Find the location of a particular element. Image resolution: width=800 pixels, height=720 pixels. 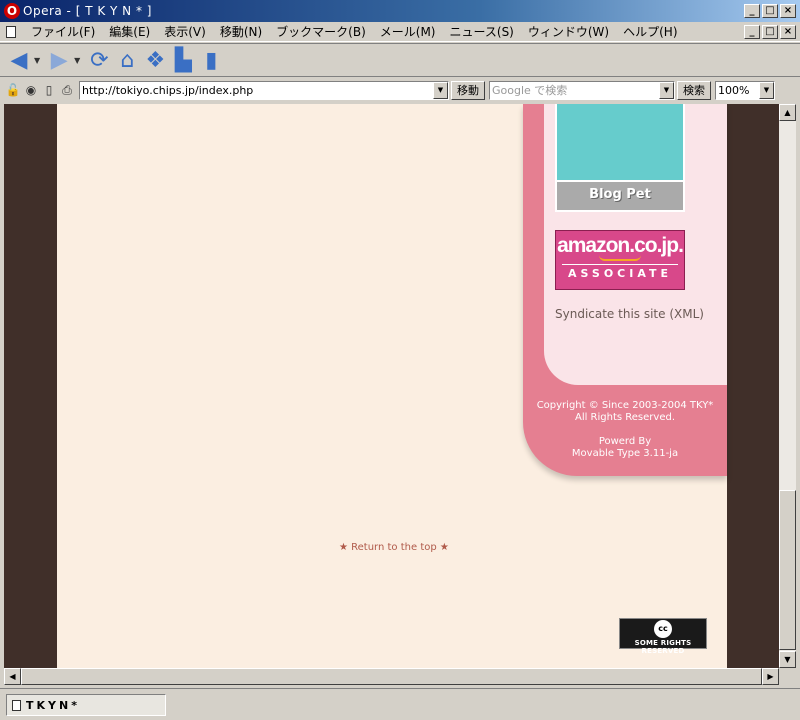

document-icon is located at coordinates (11, 31).